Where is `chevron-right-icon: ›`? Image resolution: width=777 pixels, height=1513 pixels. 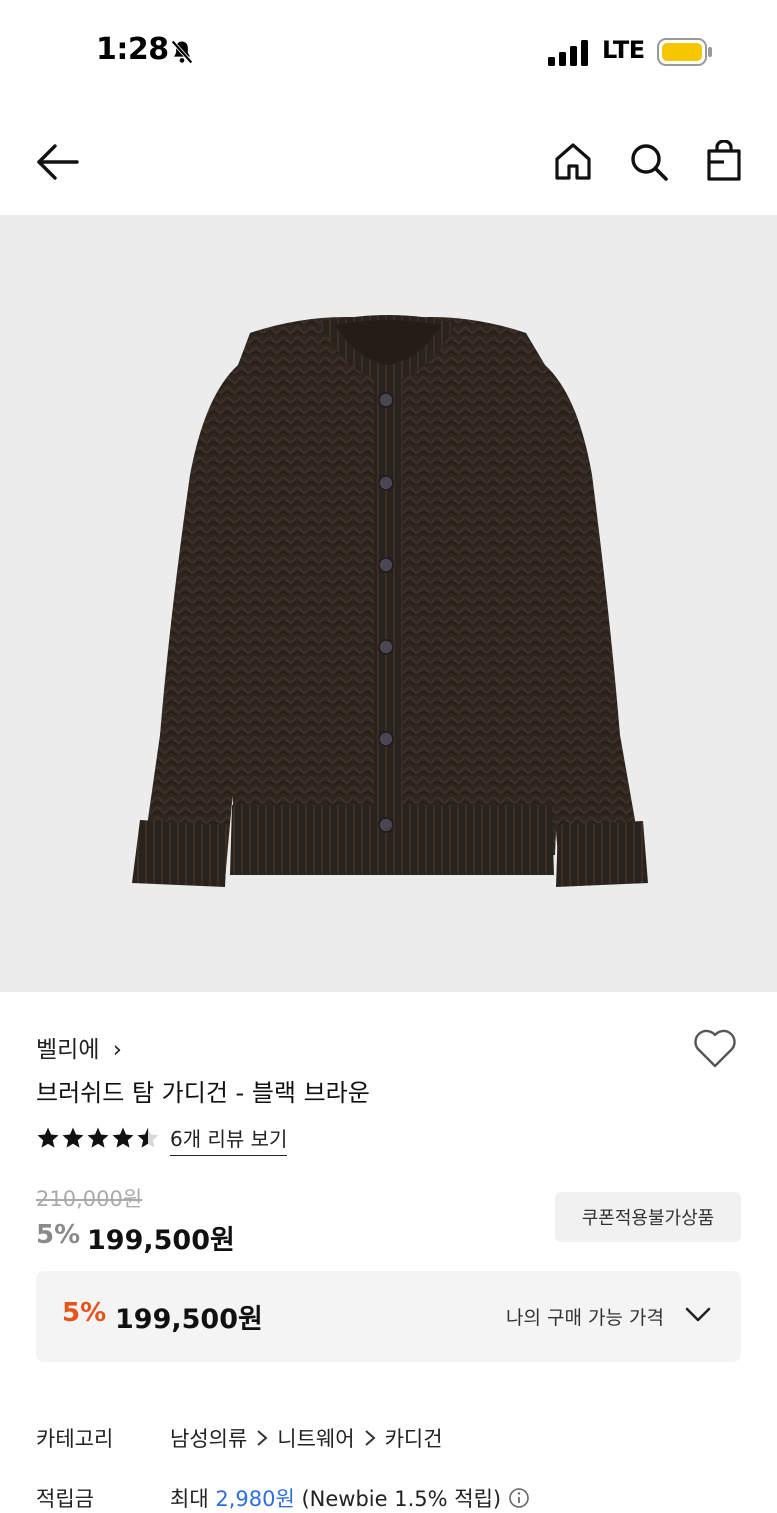 chevron-right-icon: › is located at coordinates (117, 1050).